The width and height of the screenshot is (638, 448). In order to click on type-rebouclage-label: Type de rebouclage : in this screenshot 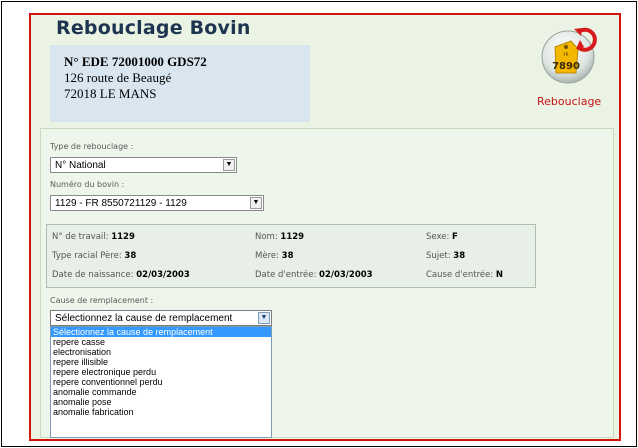, I will do `click(92, 146)`.